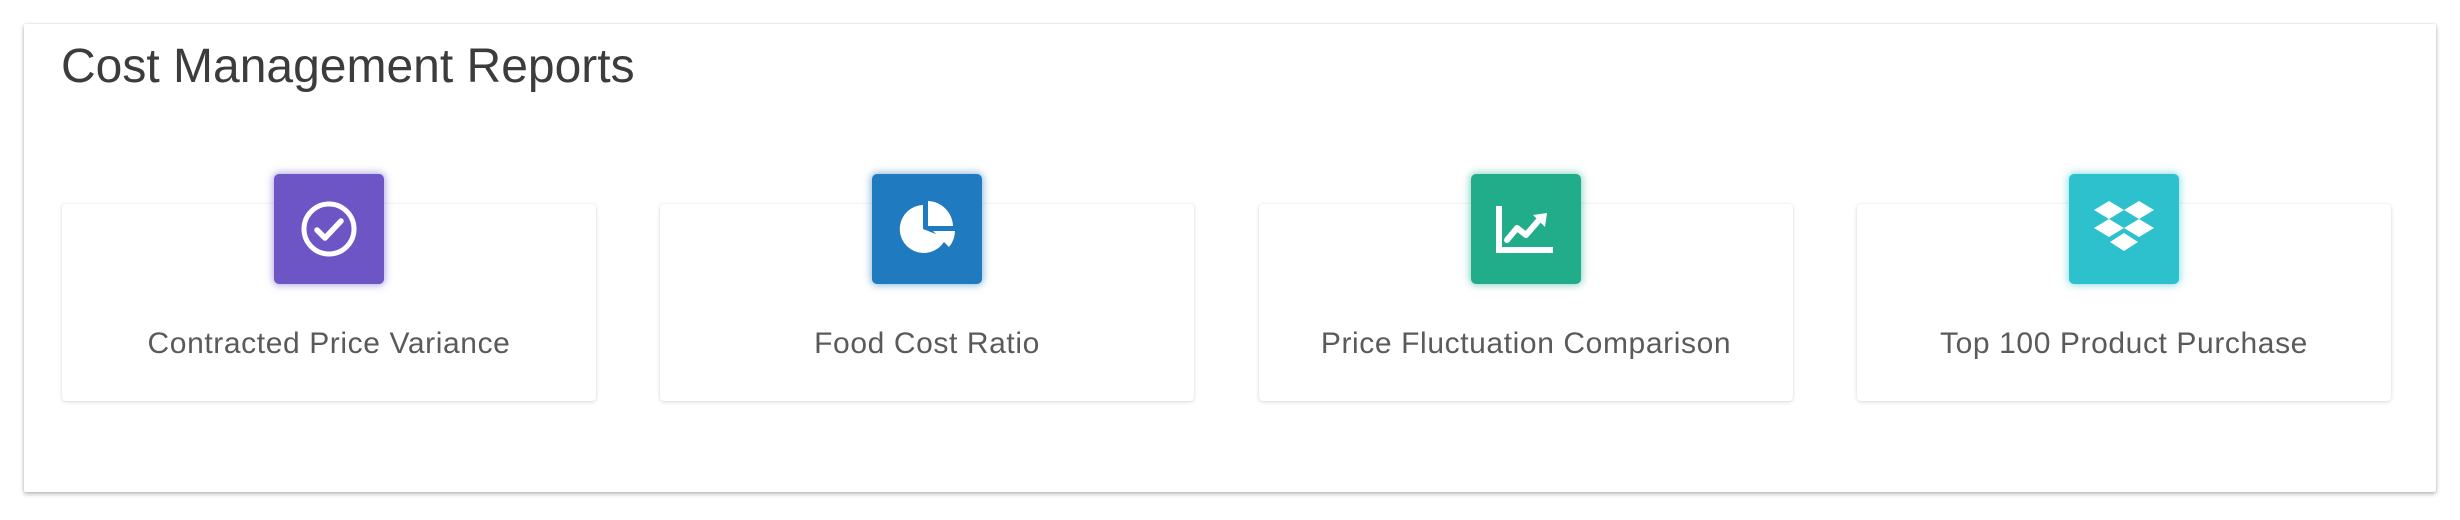  Describe the element at coordinates (348, 66) in the screenshot. I see `panel-title: Cost Management Reports` at that location.